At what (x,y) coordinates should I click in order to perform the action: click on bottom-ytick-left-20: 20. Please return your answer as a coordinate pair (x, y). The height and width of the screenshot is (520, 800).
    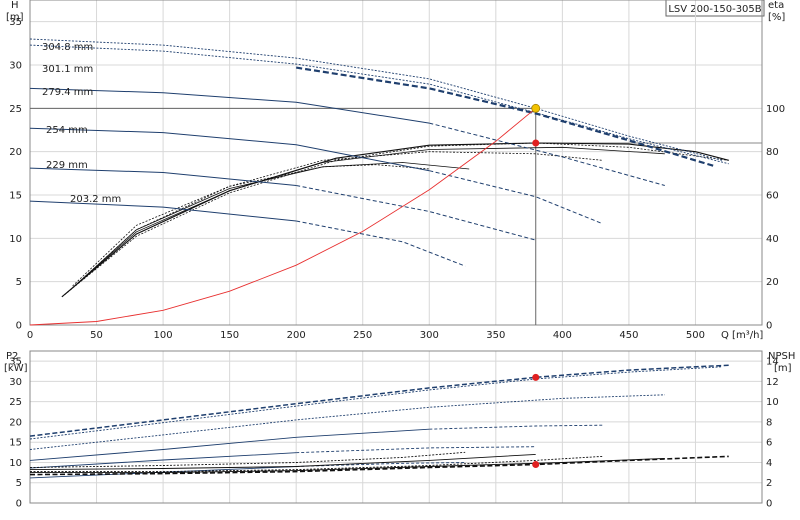
    Looking at the image, I should click on (15, 422).